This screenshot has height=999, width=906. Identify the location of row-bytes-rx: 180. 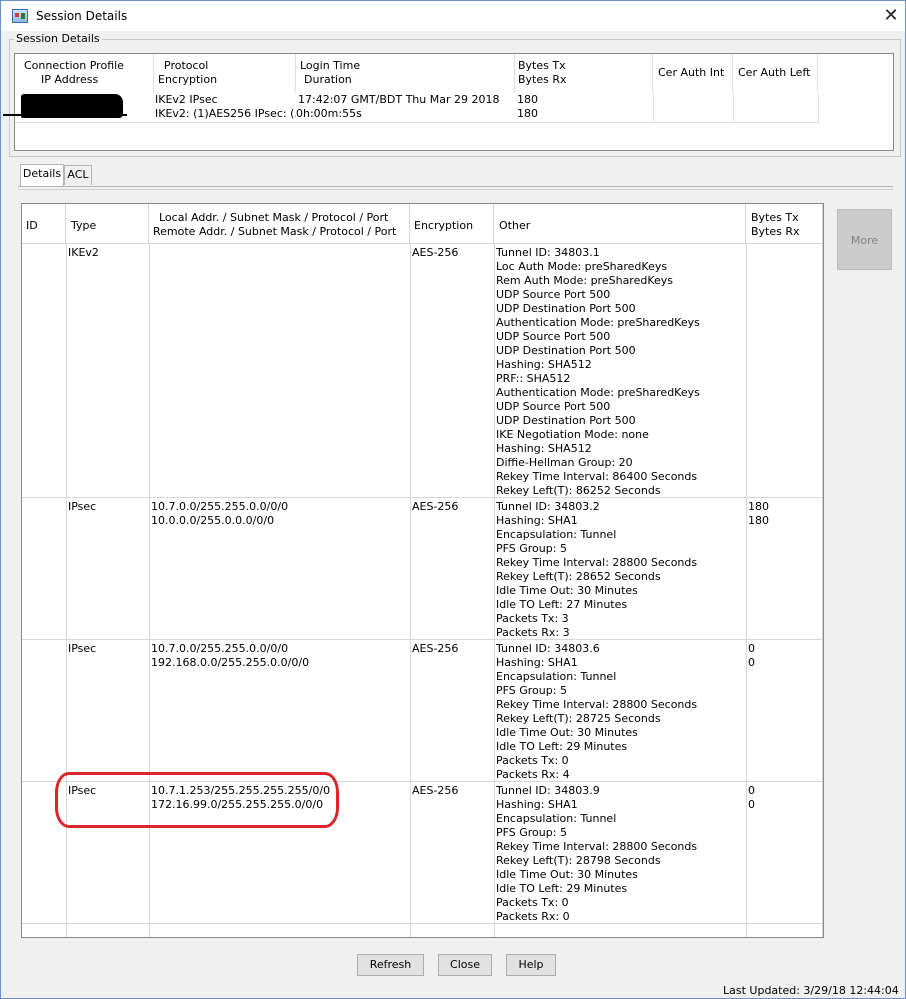
(527, 113).